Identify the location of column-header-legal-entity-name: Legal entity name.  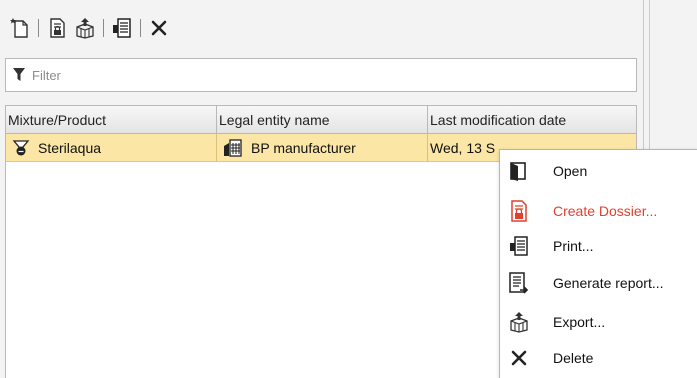
(322, 119).